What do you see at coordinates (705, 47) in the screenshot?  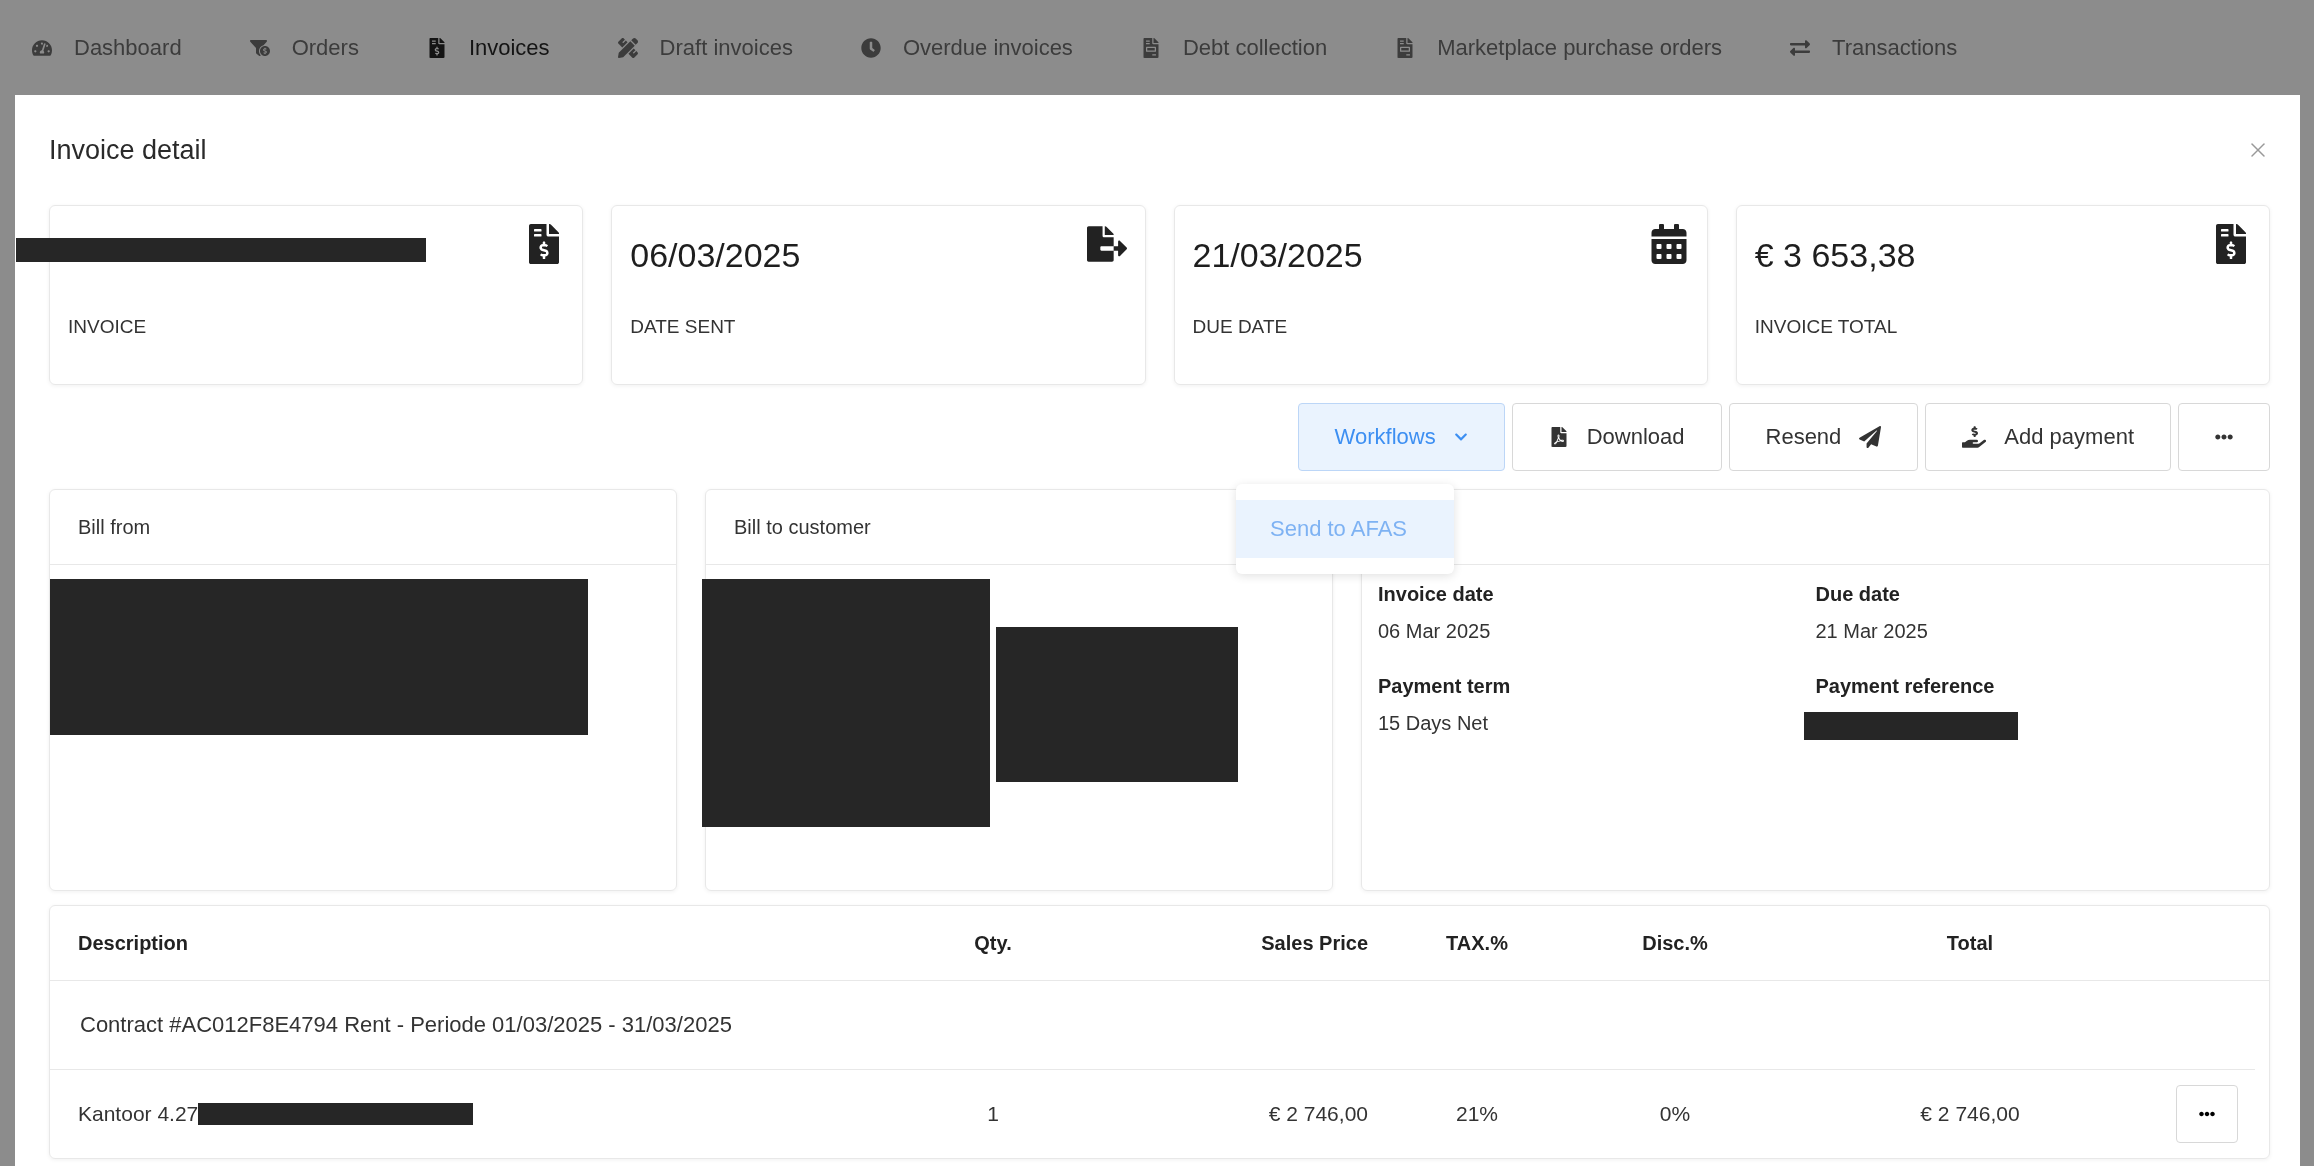 I see `nav-tab: Draft invoices` at bounding box center [705, 47].